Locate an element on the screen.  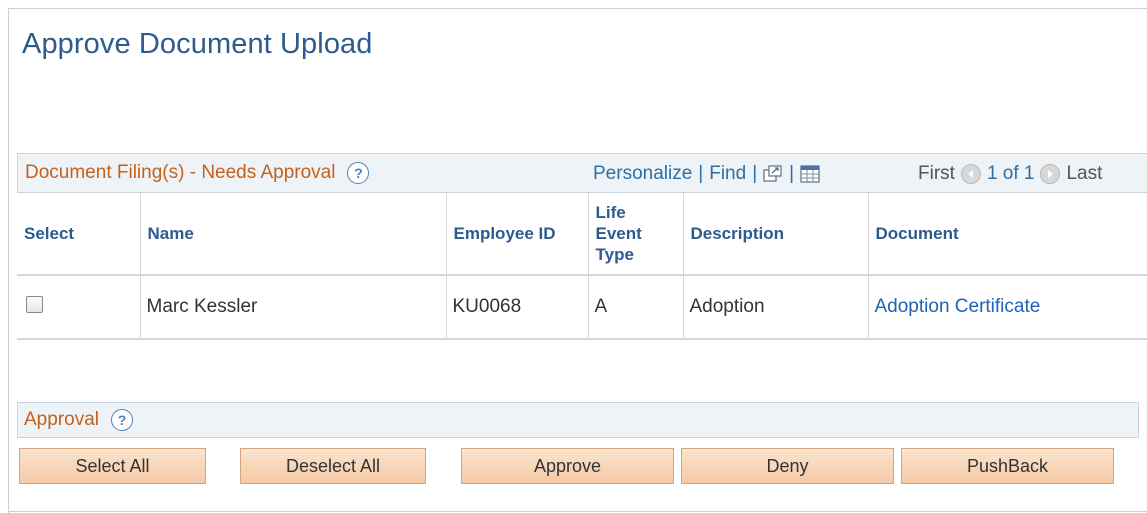
document-cell: Adoption Certificate is located at coordinates (1007, 307).